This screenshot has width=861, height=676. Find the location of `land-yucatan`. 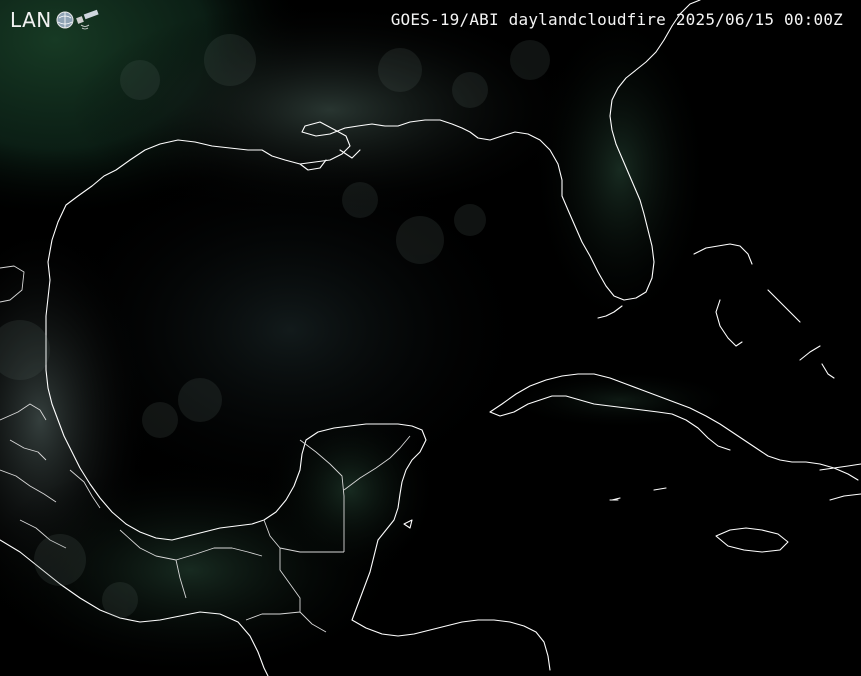

land-yucatan is located at coordinates (350, 490).